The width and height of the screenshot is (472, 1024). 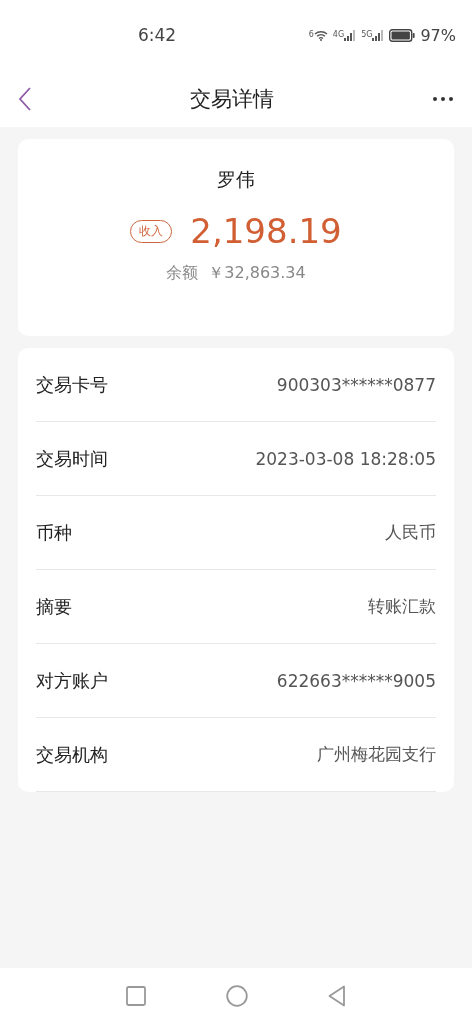 I want to click on battery-percent: 97%, so click(x=438, y=35).